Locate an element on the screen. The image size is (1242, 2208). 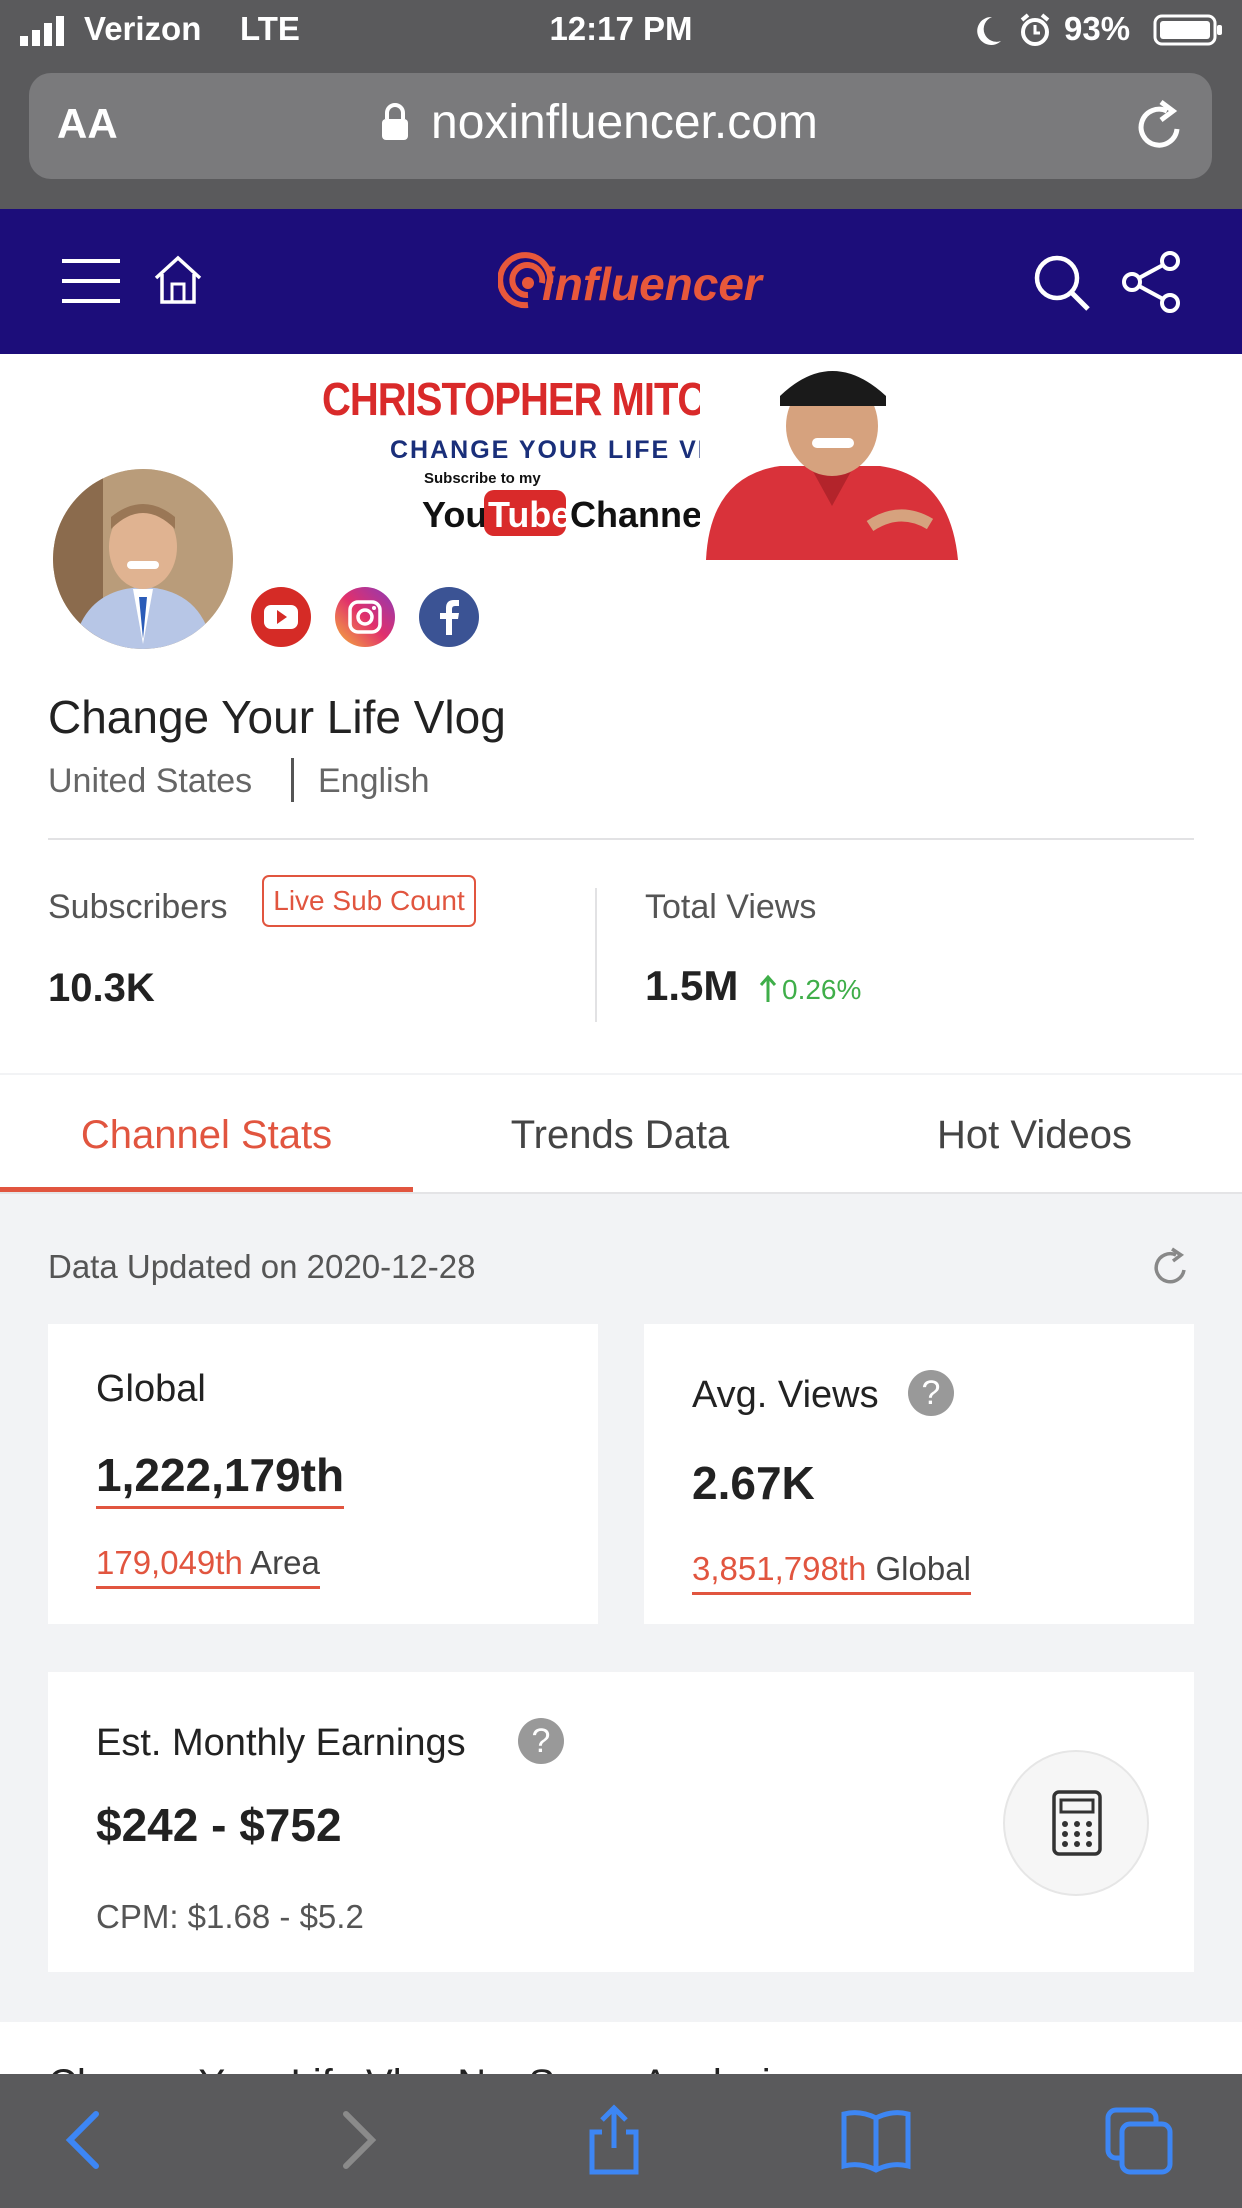
site-logo: influencer is located at coordinates (630, 280).